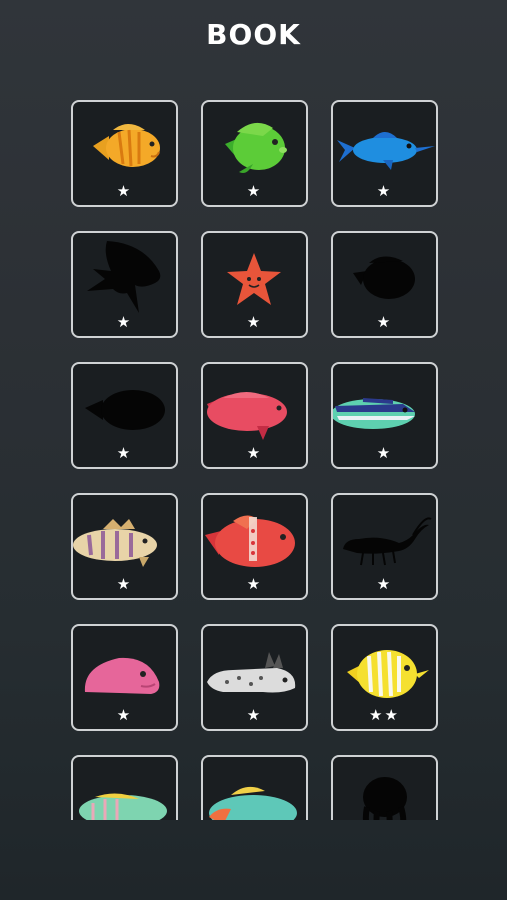 This screenshot has width=507, height=900. Describe the element at coordinates (384, 536) in the screenshot. I see `shrimp-silhouette-icon` at that location.